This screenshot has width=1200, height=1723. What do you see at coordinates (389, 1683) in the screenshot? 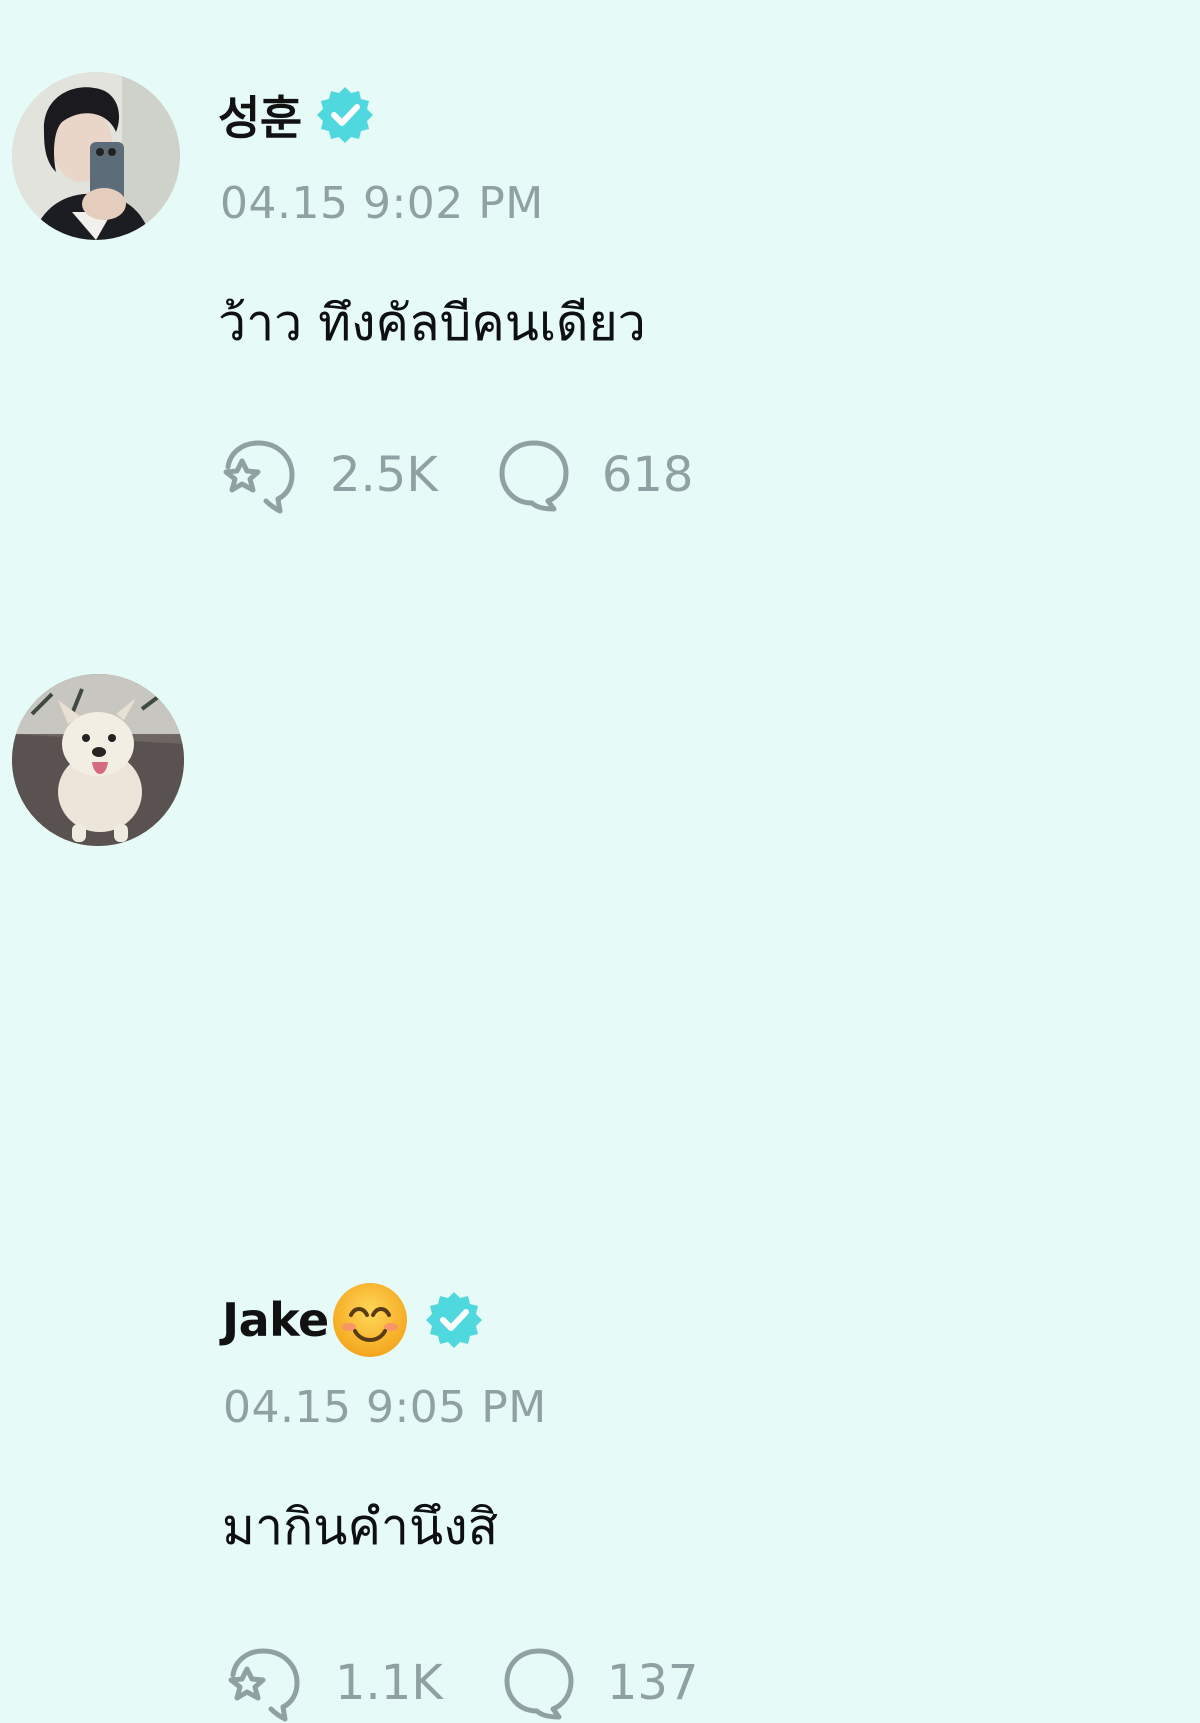
I see `like-count: 1.1K` at bounding box center [389, 1683].